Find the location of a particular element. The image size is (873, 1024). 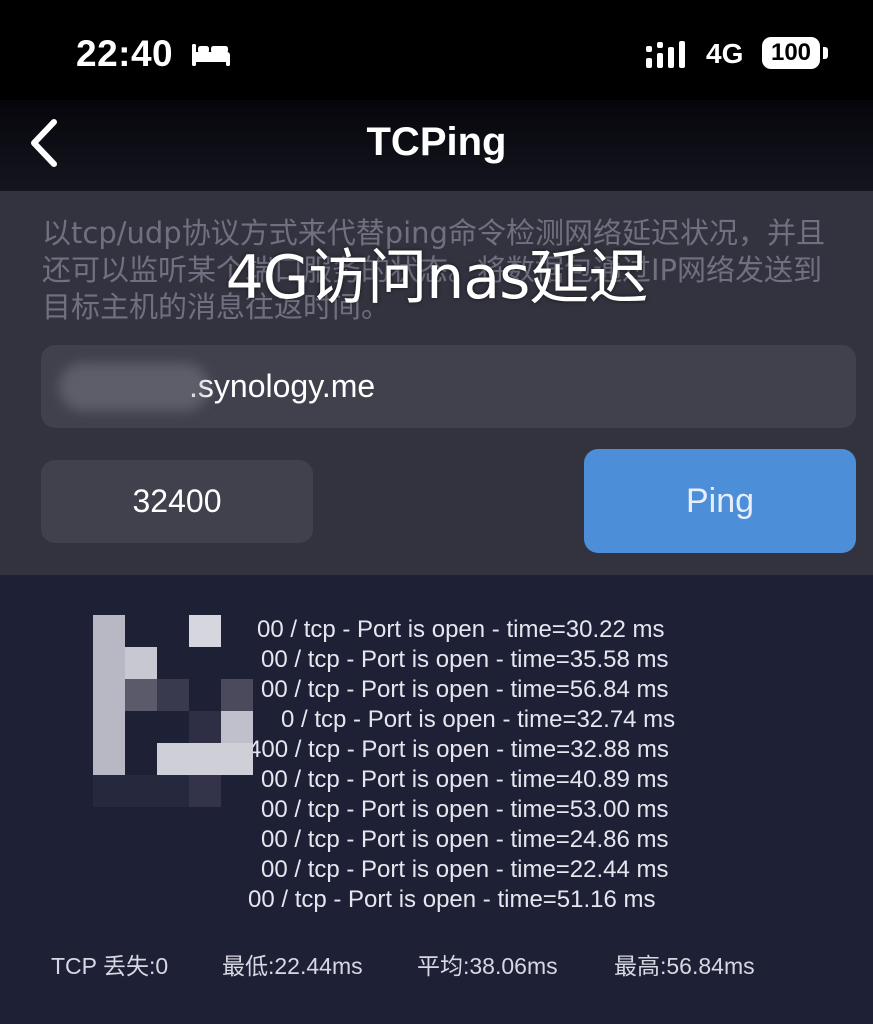

stat-min: 最低:22.44ms is located at coordinates (292, 966).